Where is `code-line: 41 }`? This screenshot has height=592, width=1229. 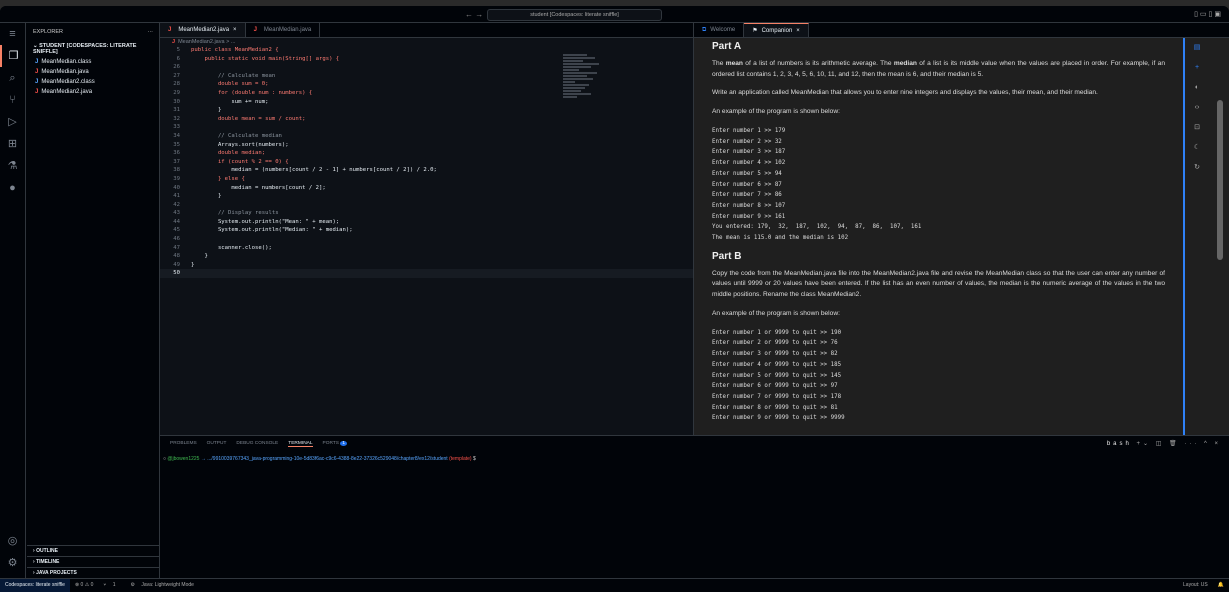 code-line: 41 } is located at coordinates (426, 196).